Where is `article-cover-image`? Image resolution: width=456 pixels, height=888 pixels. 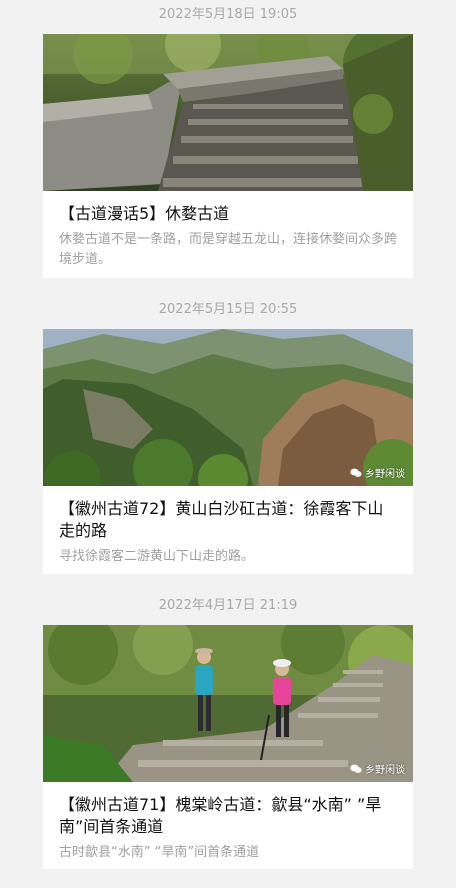
article-cover-image is located at coordinates (228, 112).